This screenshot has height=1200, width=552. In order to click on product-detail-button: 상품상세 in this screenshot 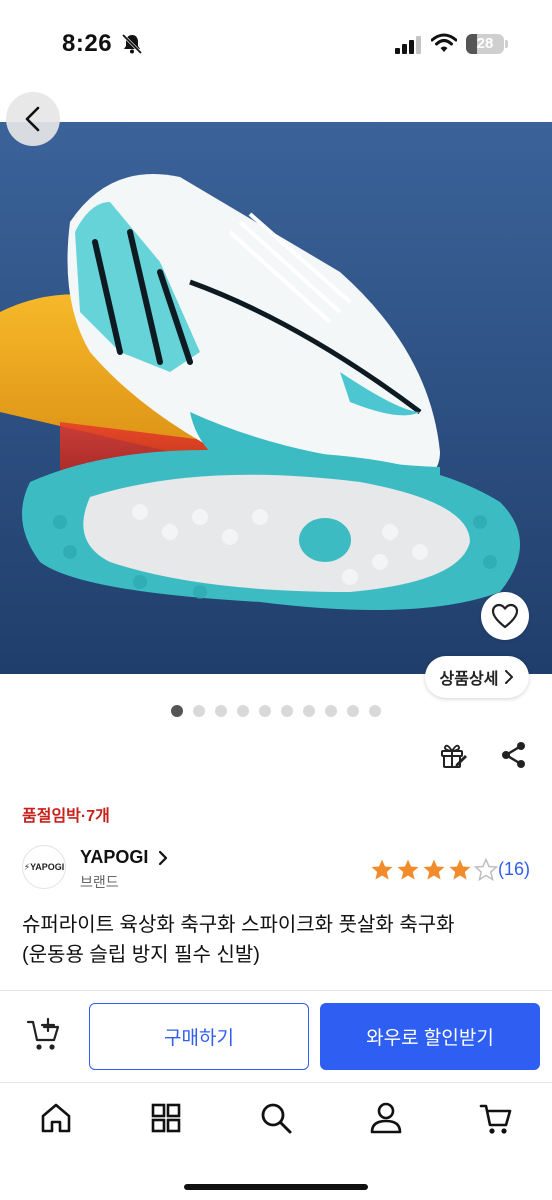, I will do `click(477, 677)`.